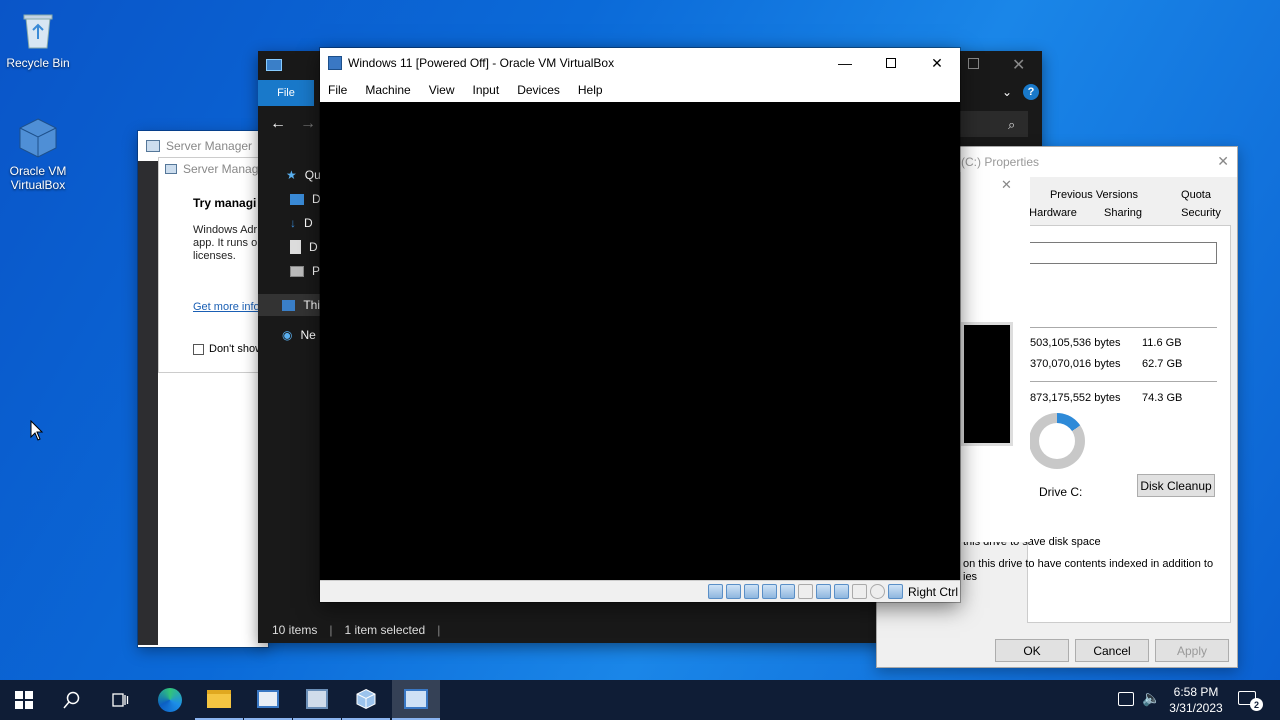  Describe the element at coordinates (841, 591) in the screenshot. I see `recording-icon` at that location.